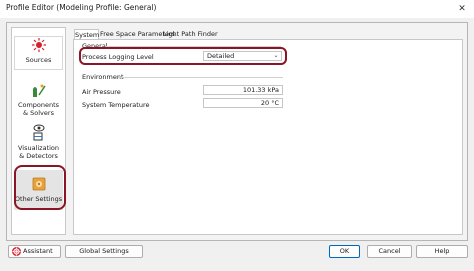  What do you see at coordinates (16, 251) in the screenshot?
I see `lifebuoy-icon` at bounding box center [16, 251].